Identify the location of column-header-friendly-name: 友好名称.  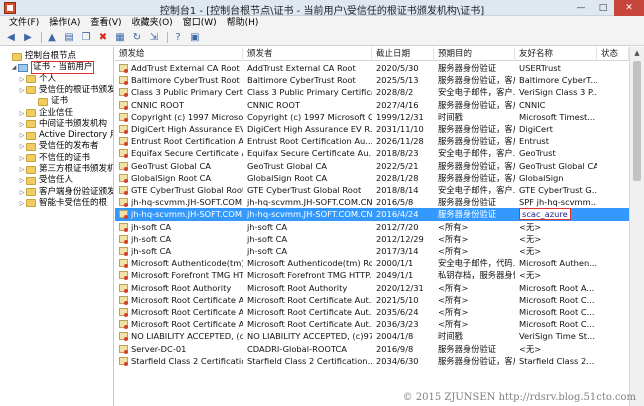
(556, 54).